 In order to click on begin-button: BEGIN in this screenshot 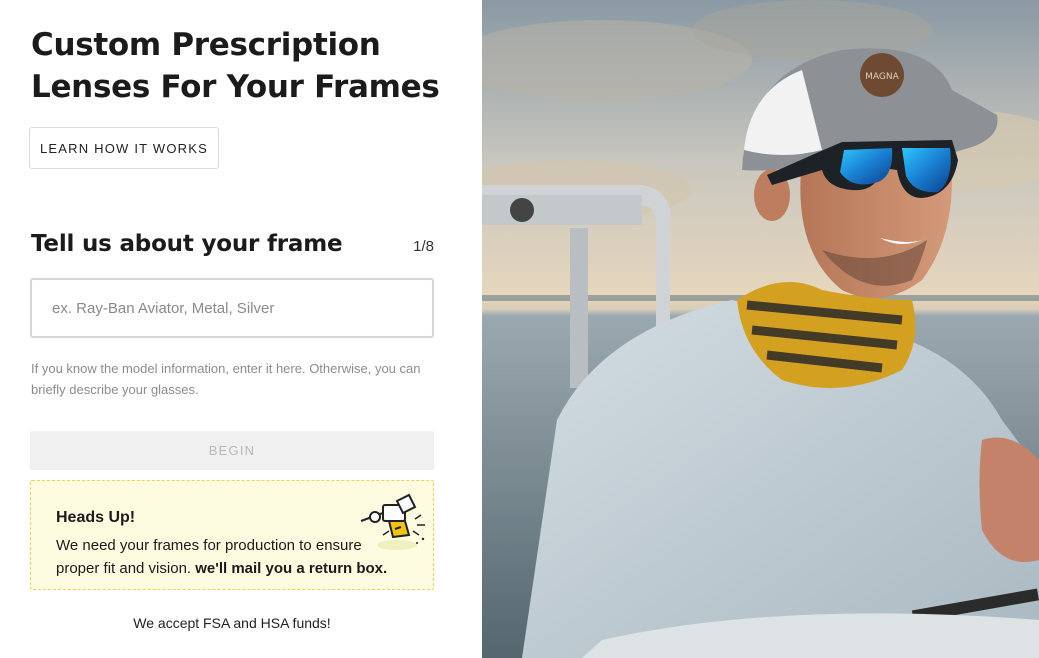, I will do `click(232, 450)`.